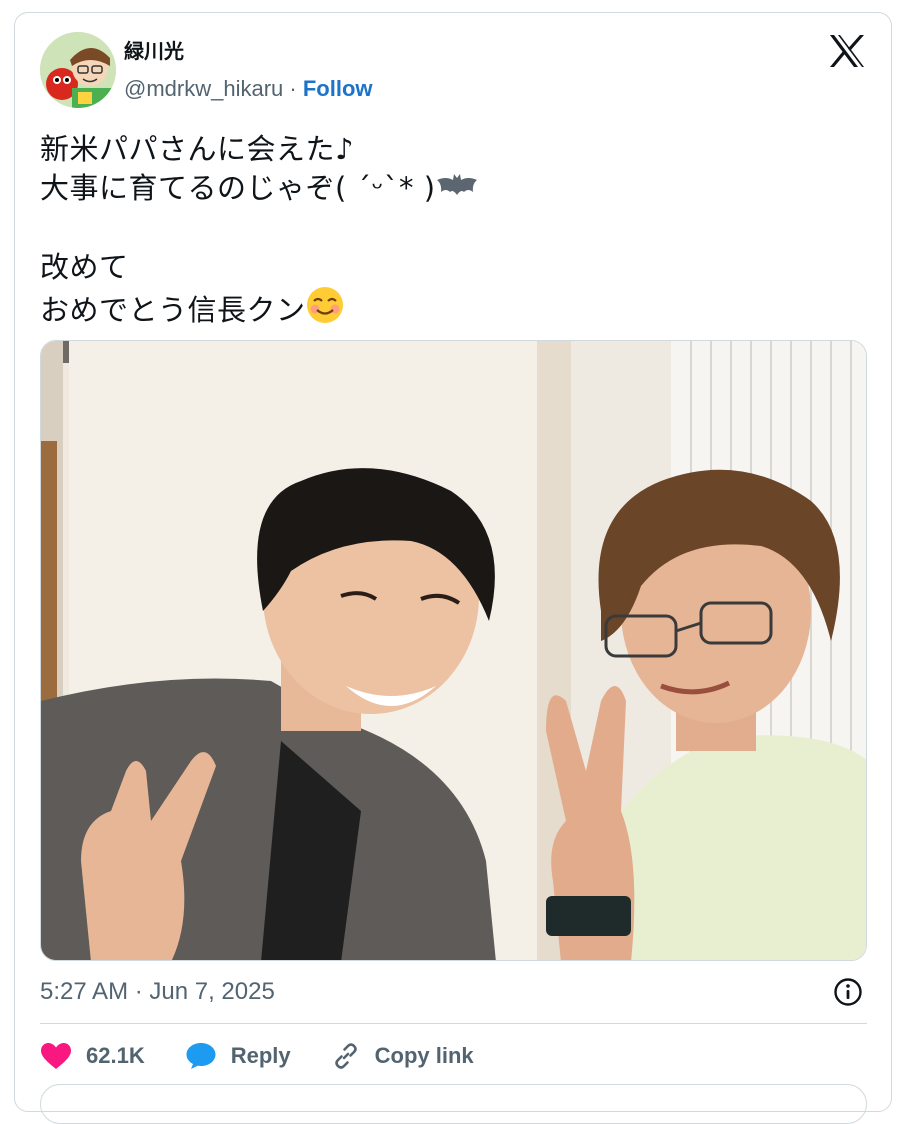  I want to click on tweet-timestamp: 5:27 AM · Jun 7, 2025, so click(157, 992).